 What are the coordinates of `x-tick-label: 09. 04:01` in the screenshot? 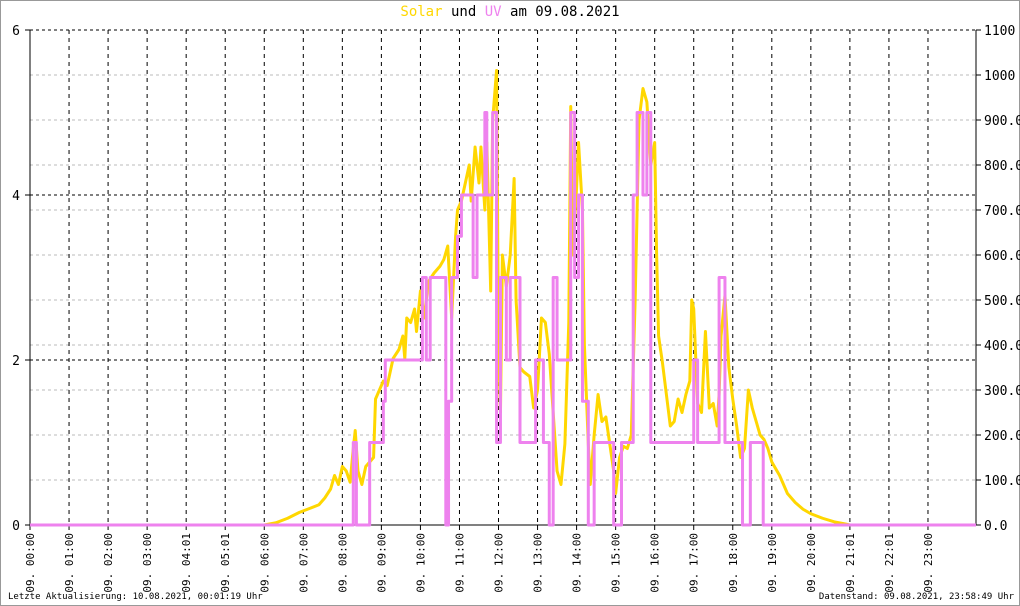 It's located at (186, 563).